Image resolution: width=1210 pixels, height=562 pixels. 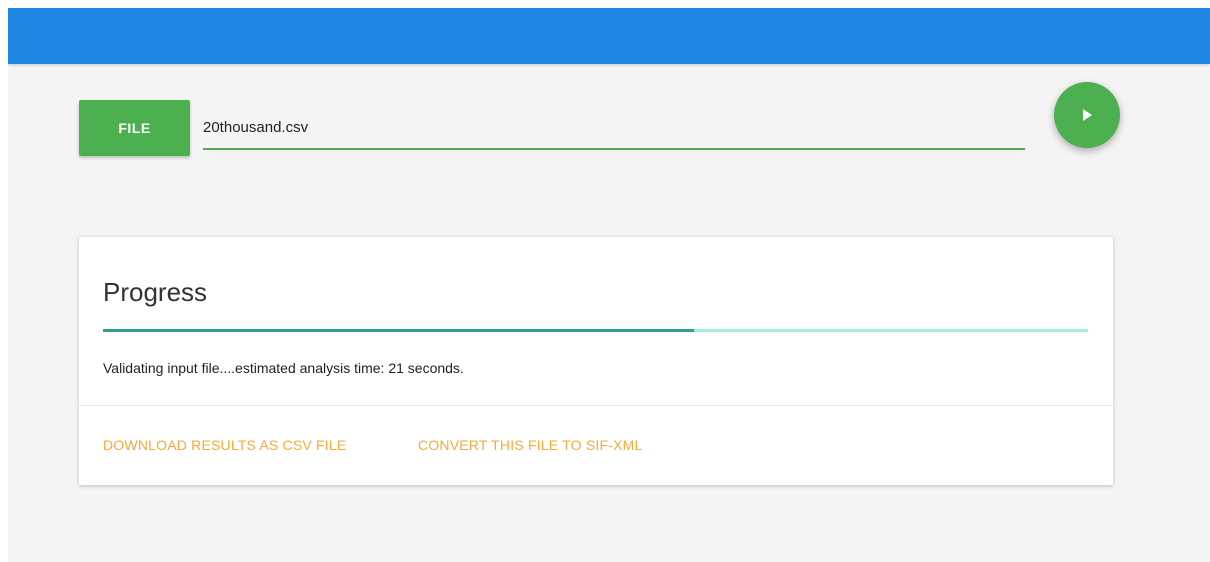 I want to click on file-upload-button: FILE, so click(x=134, y=128).